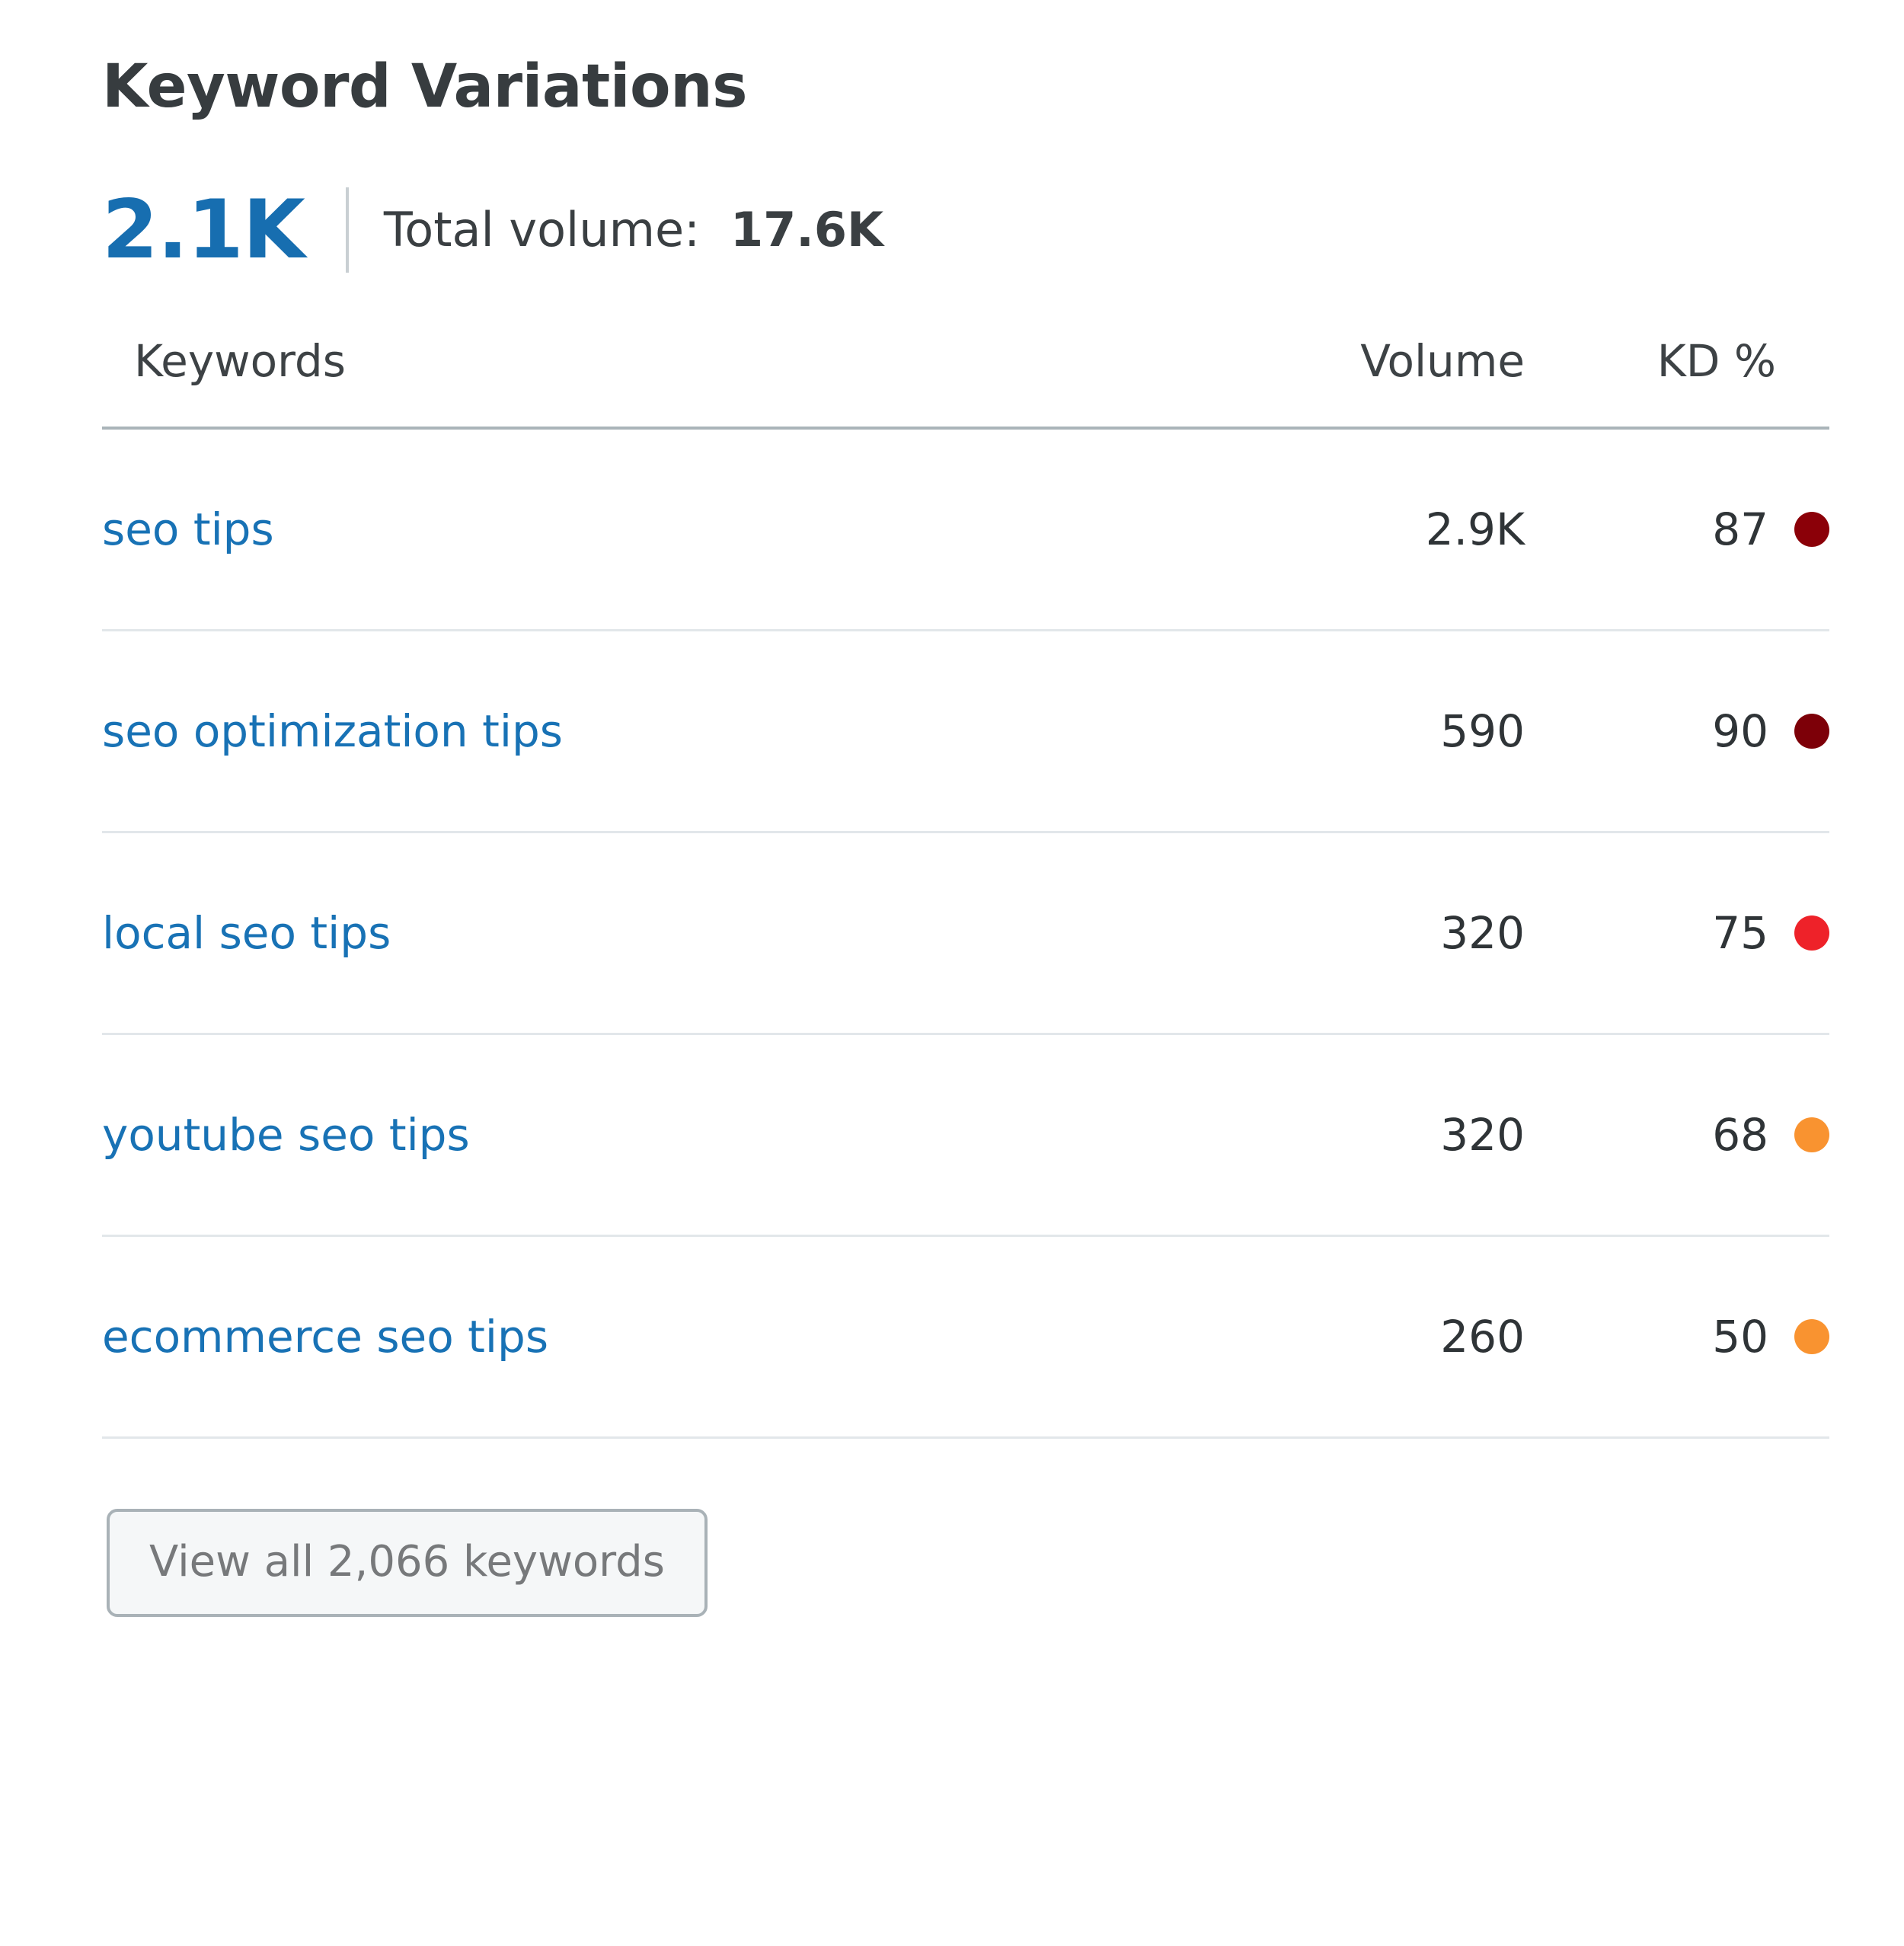 Image resolution: width=1904 pixels, height=1946 pixels. Describe the element at coordinates (1740, 529) in the screenshot. I see `kd-value: 87` at that location.